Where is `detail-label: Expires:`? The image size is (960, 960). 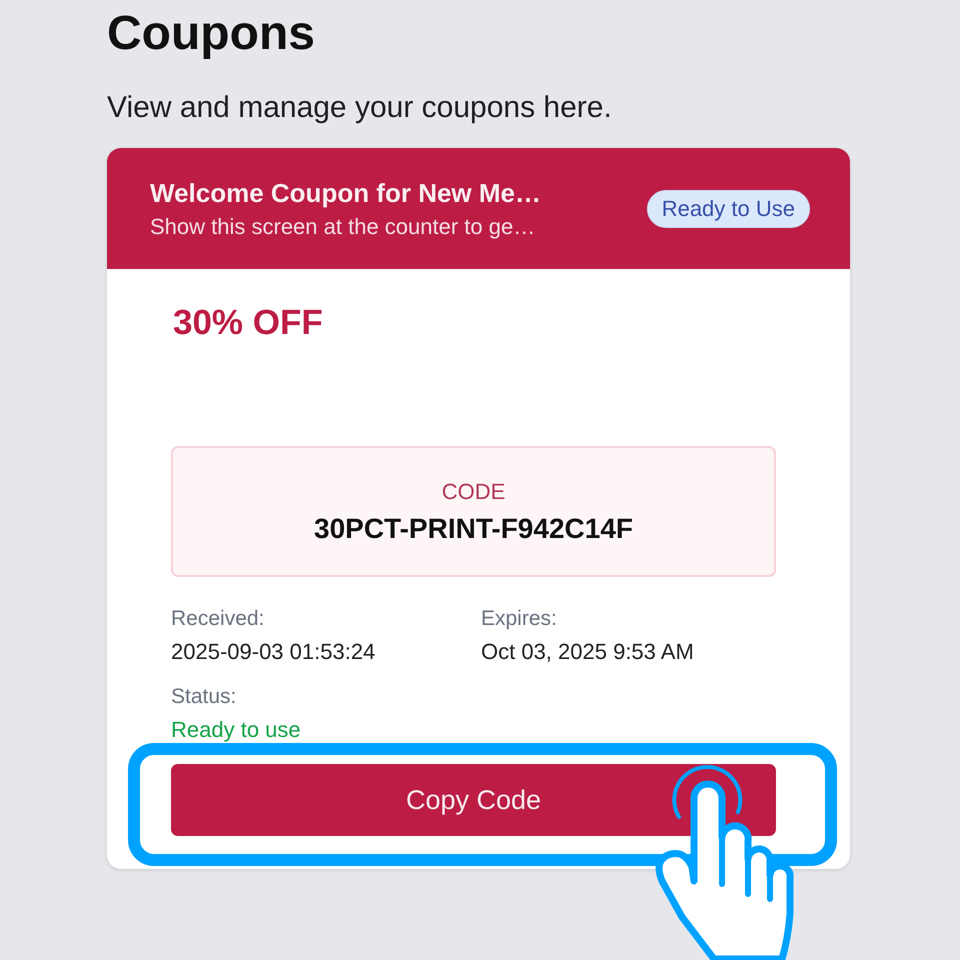 detail-label: Expires: is located at coordinates (519, 619).